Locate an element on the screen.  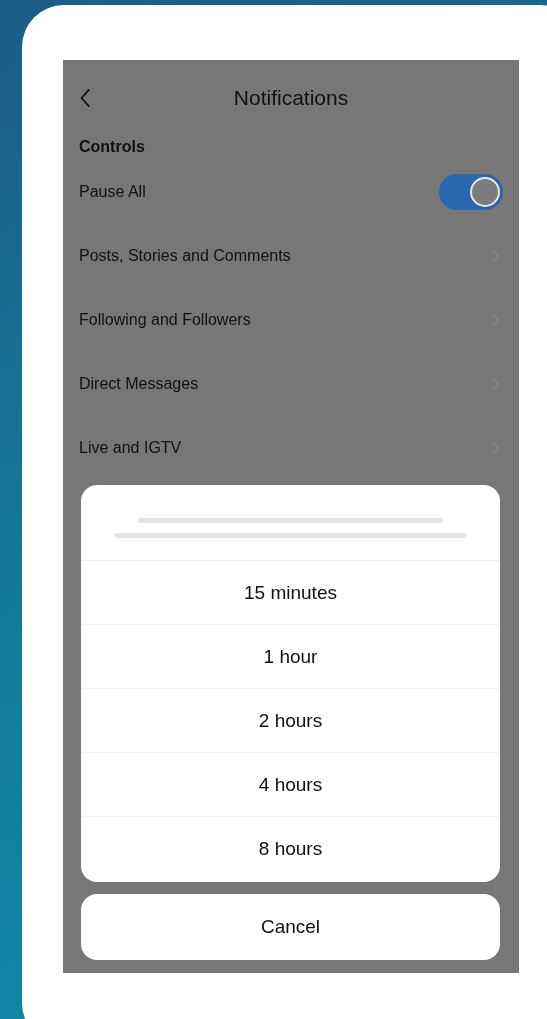
screen-title: Notifications is located at coordinates (291, 98).